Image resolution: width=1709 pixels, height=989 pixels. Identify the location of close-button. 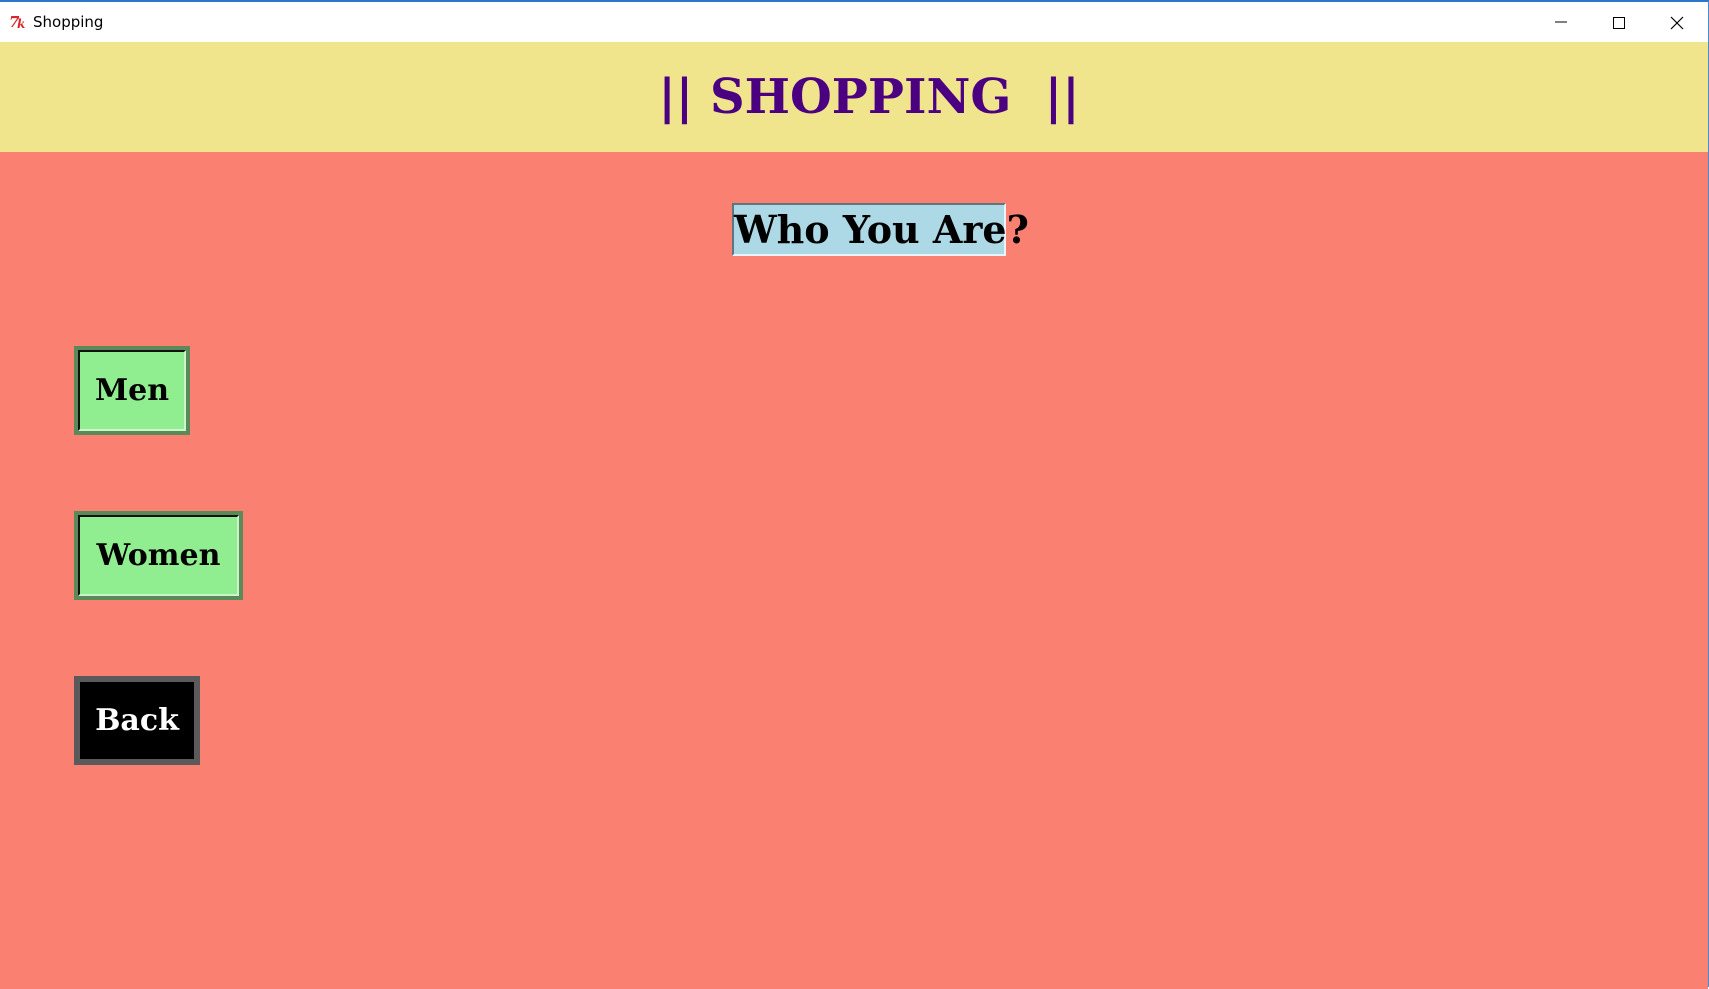
(1677, 22).